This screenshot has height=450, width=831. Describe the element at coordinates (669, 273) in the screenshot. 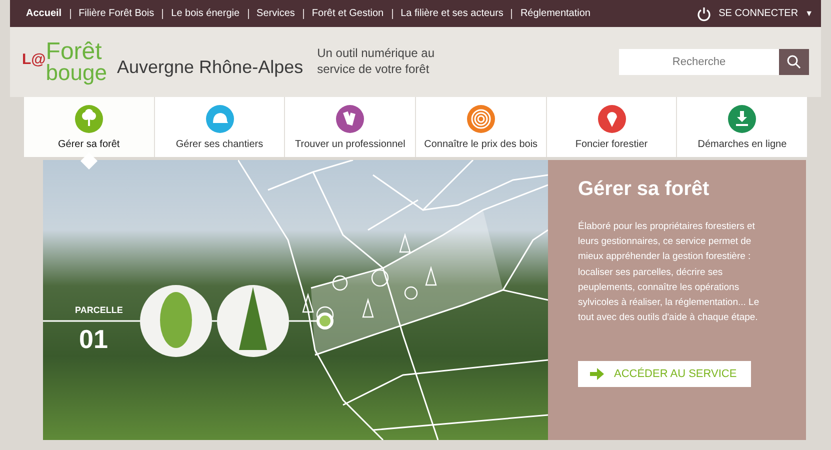

I see `panel-description: Élaboré pour les propriétaires forestiers et leurs gestionnaires, ce service permet de mieux appréhender la gestion forestière : localiser ses parcelles, décrire ses peuplements, connaître les opérations sylvicoles à réaliser, la réglementation... Le tout avec des outils d'aide à chaque étape.` at that location.